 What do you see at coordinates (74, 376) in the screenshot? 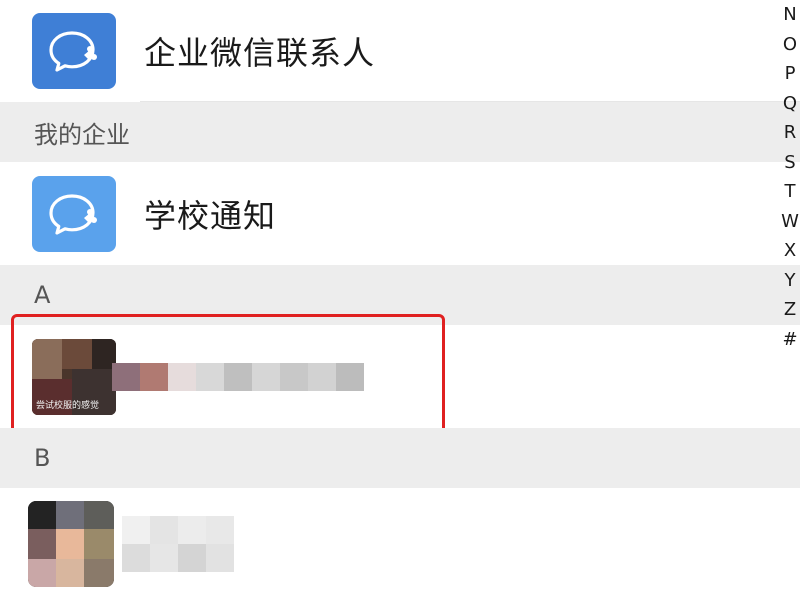
I see `avatar: 尝试校服的感觉` at bounding box center [74, 376].